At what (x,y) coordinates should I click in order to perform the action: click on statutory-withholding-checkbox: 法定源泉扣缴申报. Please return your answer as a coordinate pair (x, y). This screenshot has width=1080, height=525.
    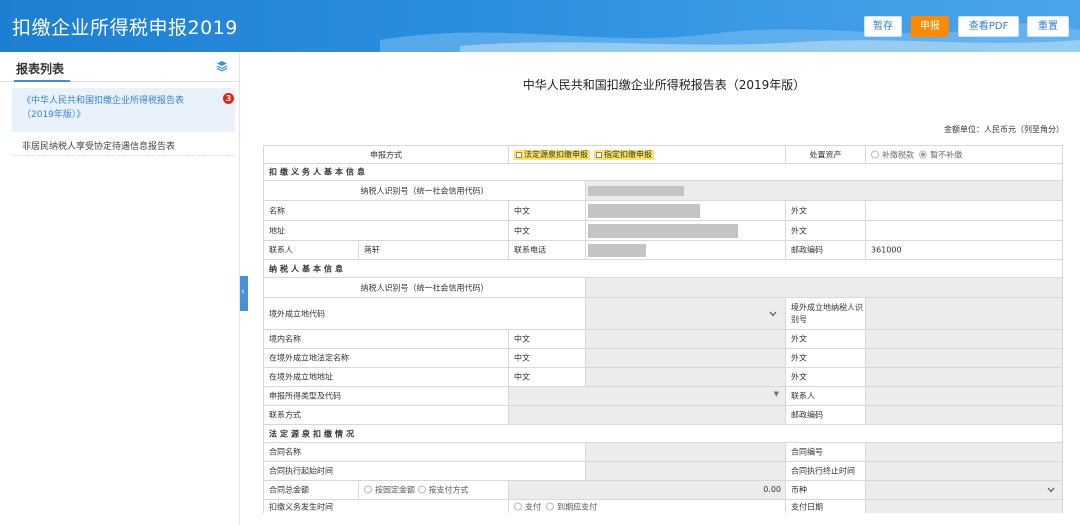
    Looking at the image, I should click on (552, 154).